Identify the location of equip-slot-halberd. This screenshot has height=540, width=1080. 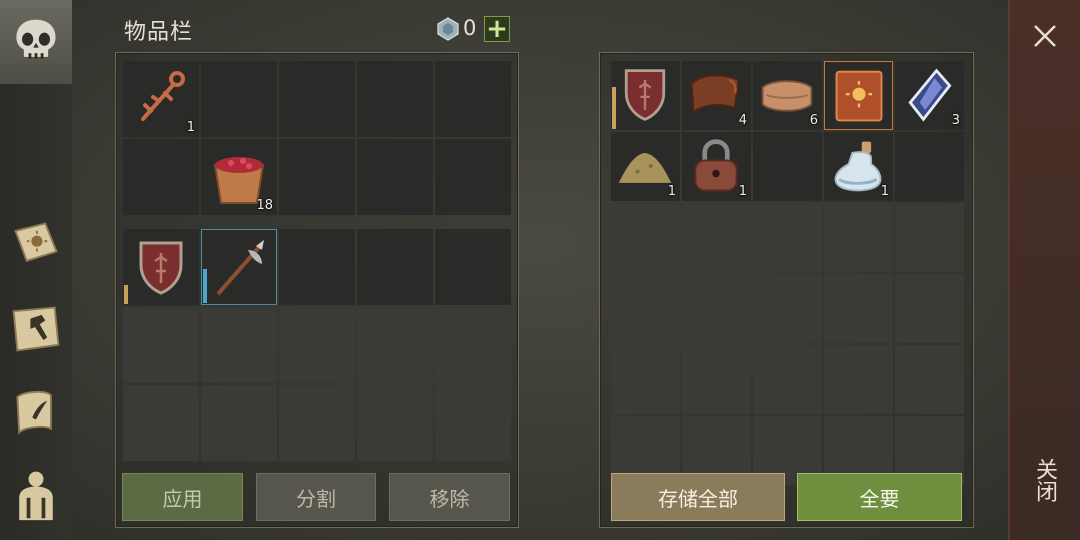
(239, 267).